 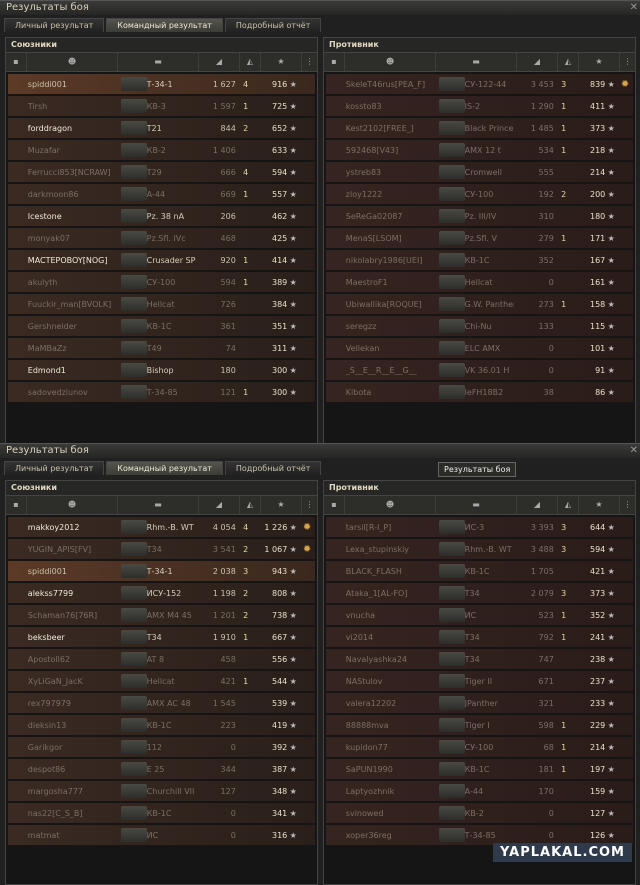 What do you see at coordinates (479, 128) in the screenshot?
I see `player-row: Kest2102[FREE_] Black Prince 1 485 1 373 ★` at bounding box center [479, 128].